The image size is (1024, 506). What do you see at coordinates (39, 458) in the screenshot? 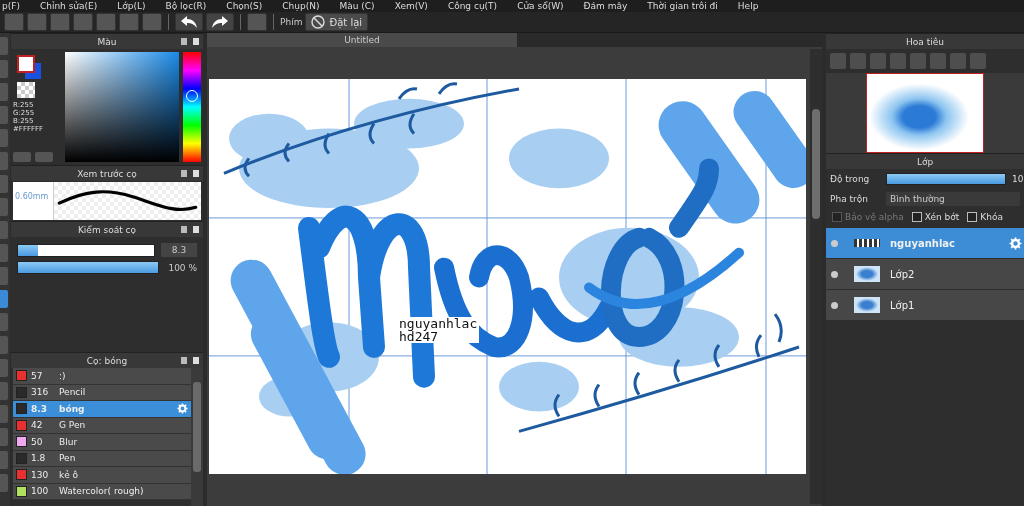
I see `brush-size: 1.8` at bounding box center [39, 458].